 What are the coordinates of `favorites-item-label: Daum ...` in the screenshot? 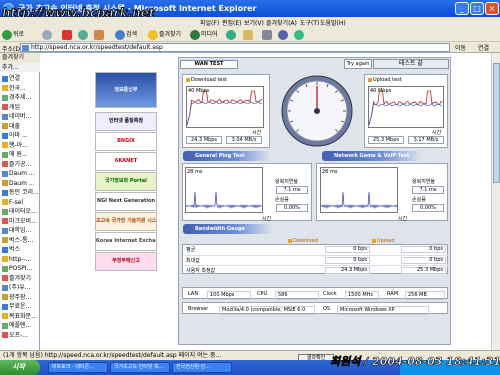 It's located at (22, 183).